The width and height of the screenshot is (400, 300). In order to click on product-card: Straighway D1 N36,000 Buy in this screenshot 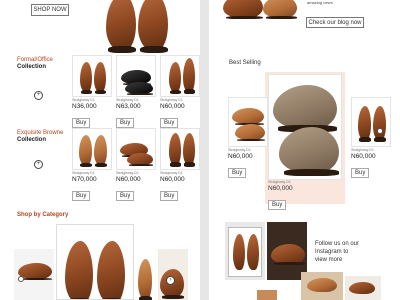, I will do `click(92, 92)`.